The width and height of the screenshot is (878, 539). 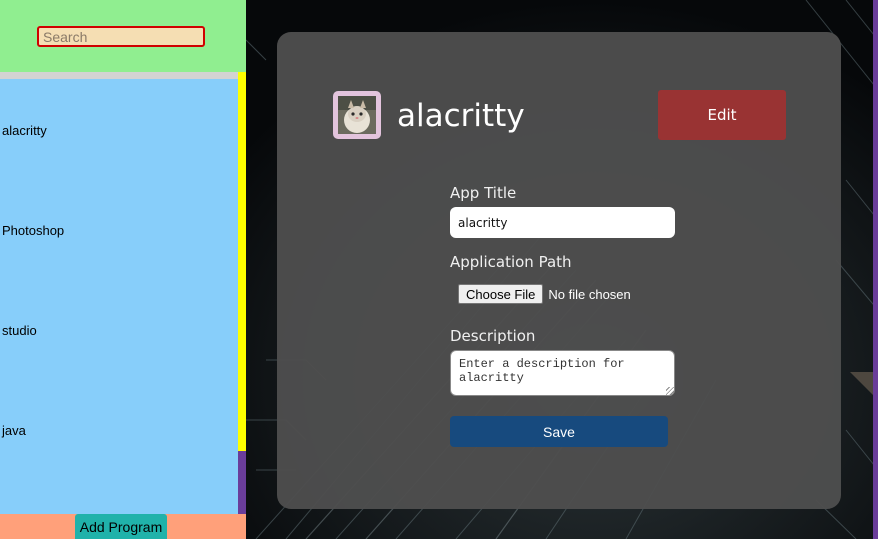 I want to click on description-input, so click(x=562, y=373).